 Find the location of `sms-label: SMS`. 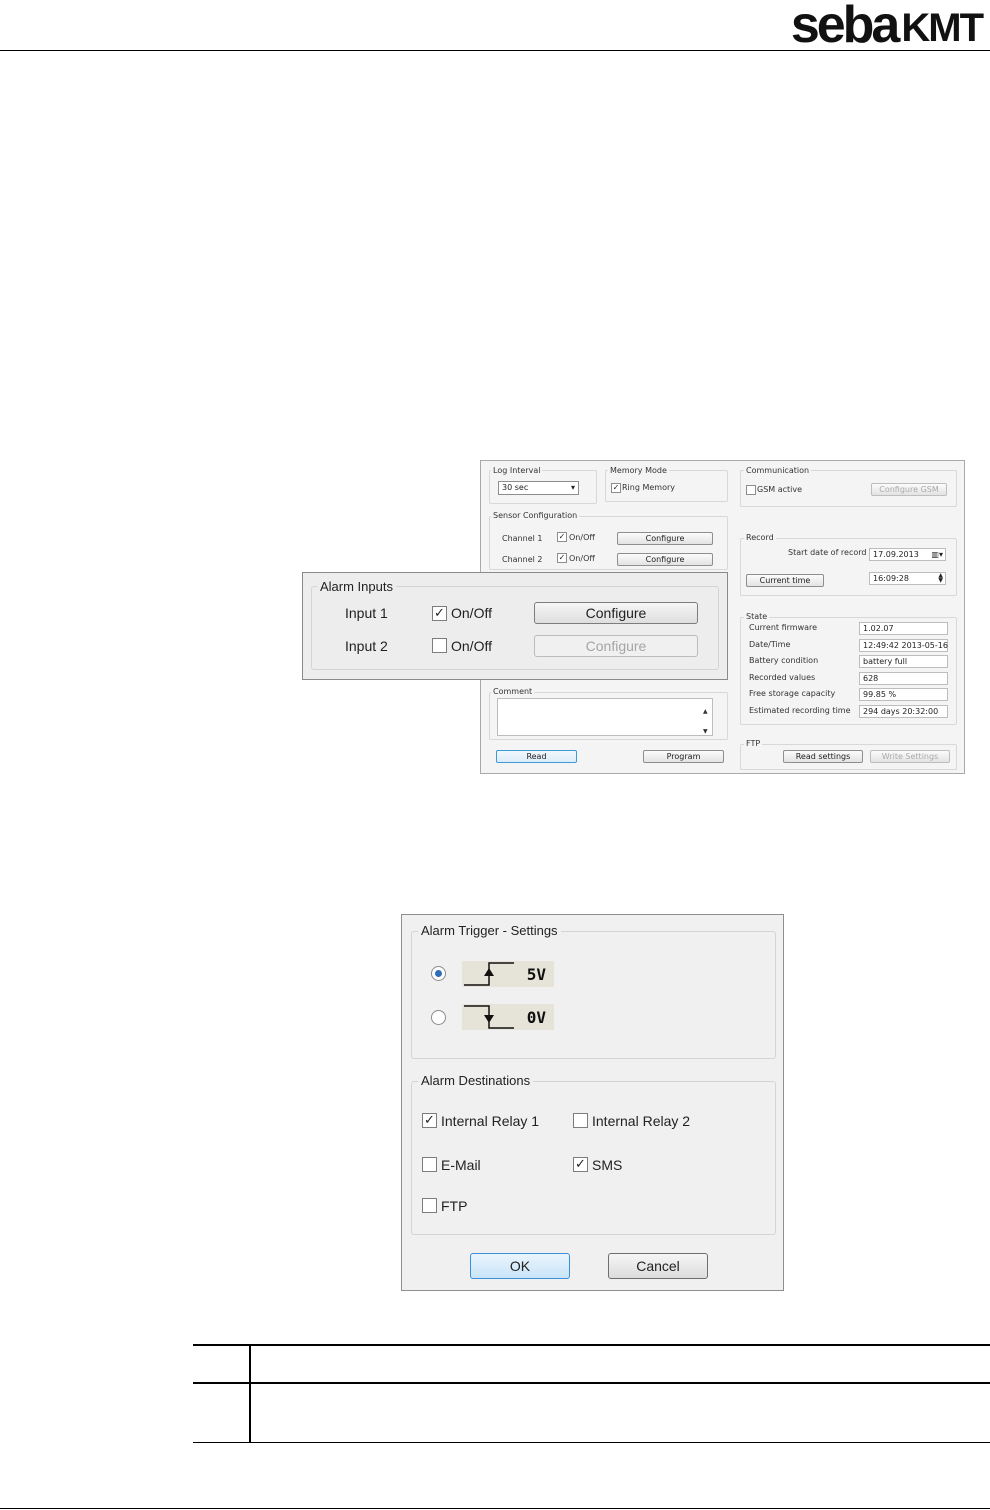

sms-label: SMS is located at coordinates (607, 1165).